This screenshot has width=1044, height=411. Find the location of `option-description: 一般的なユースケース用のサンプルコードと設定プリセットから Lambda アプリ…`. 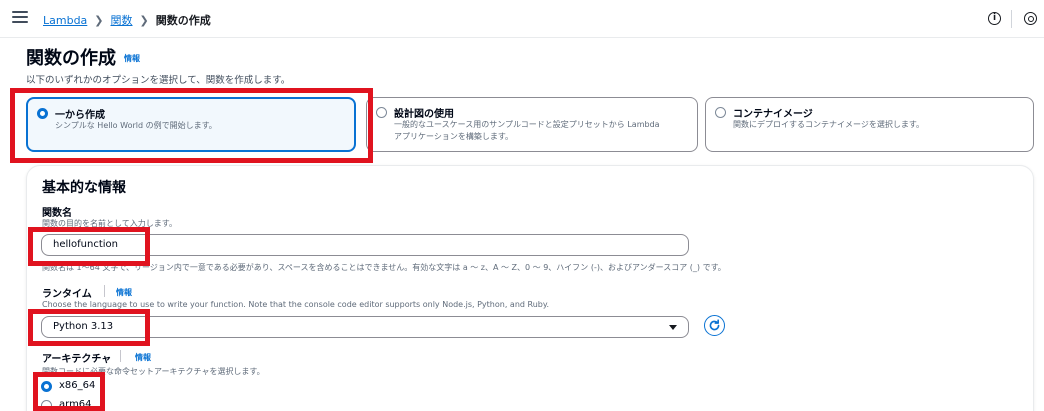

option-description: 一般的なユースケース用のサンプルコードと設定プリセットから Lambda アプリ… is located at coordinates (527, 131).